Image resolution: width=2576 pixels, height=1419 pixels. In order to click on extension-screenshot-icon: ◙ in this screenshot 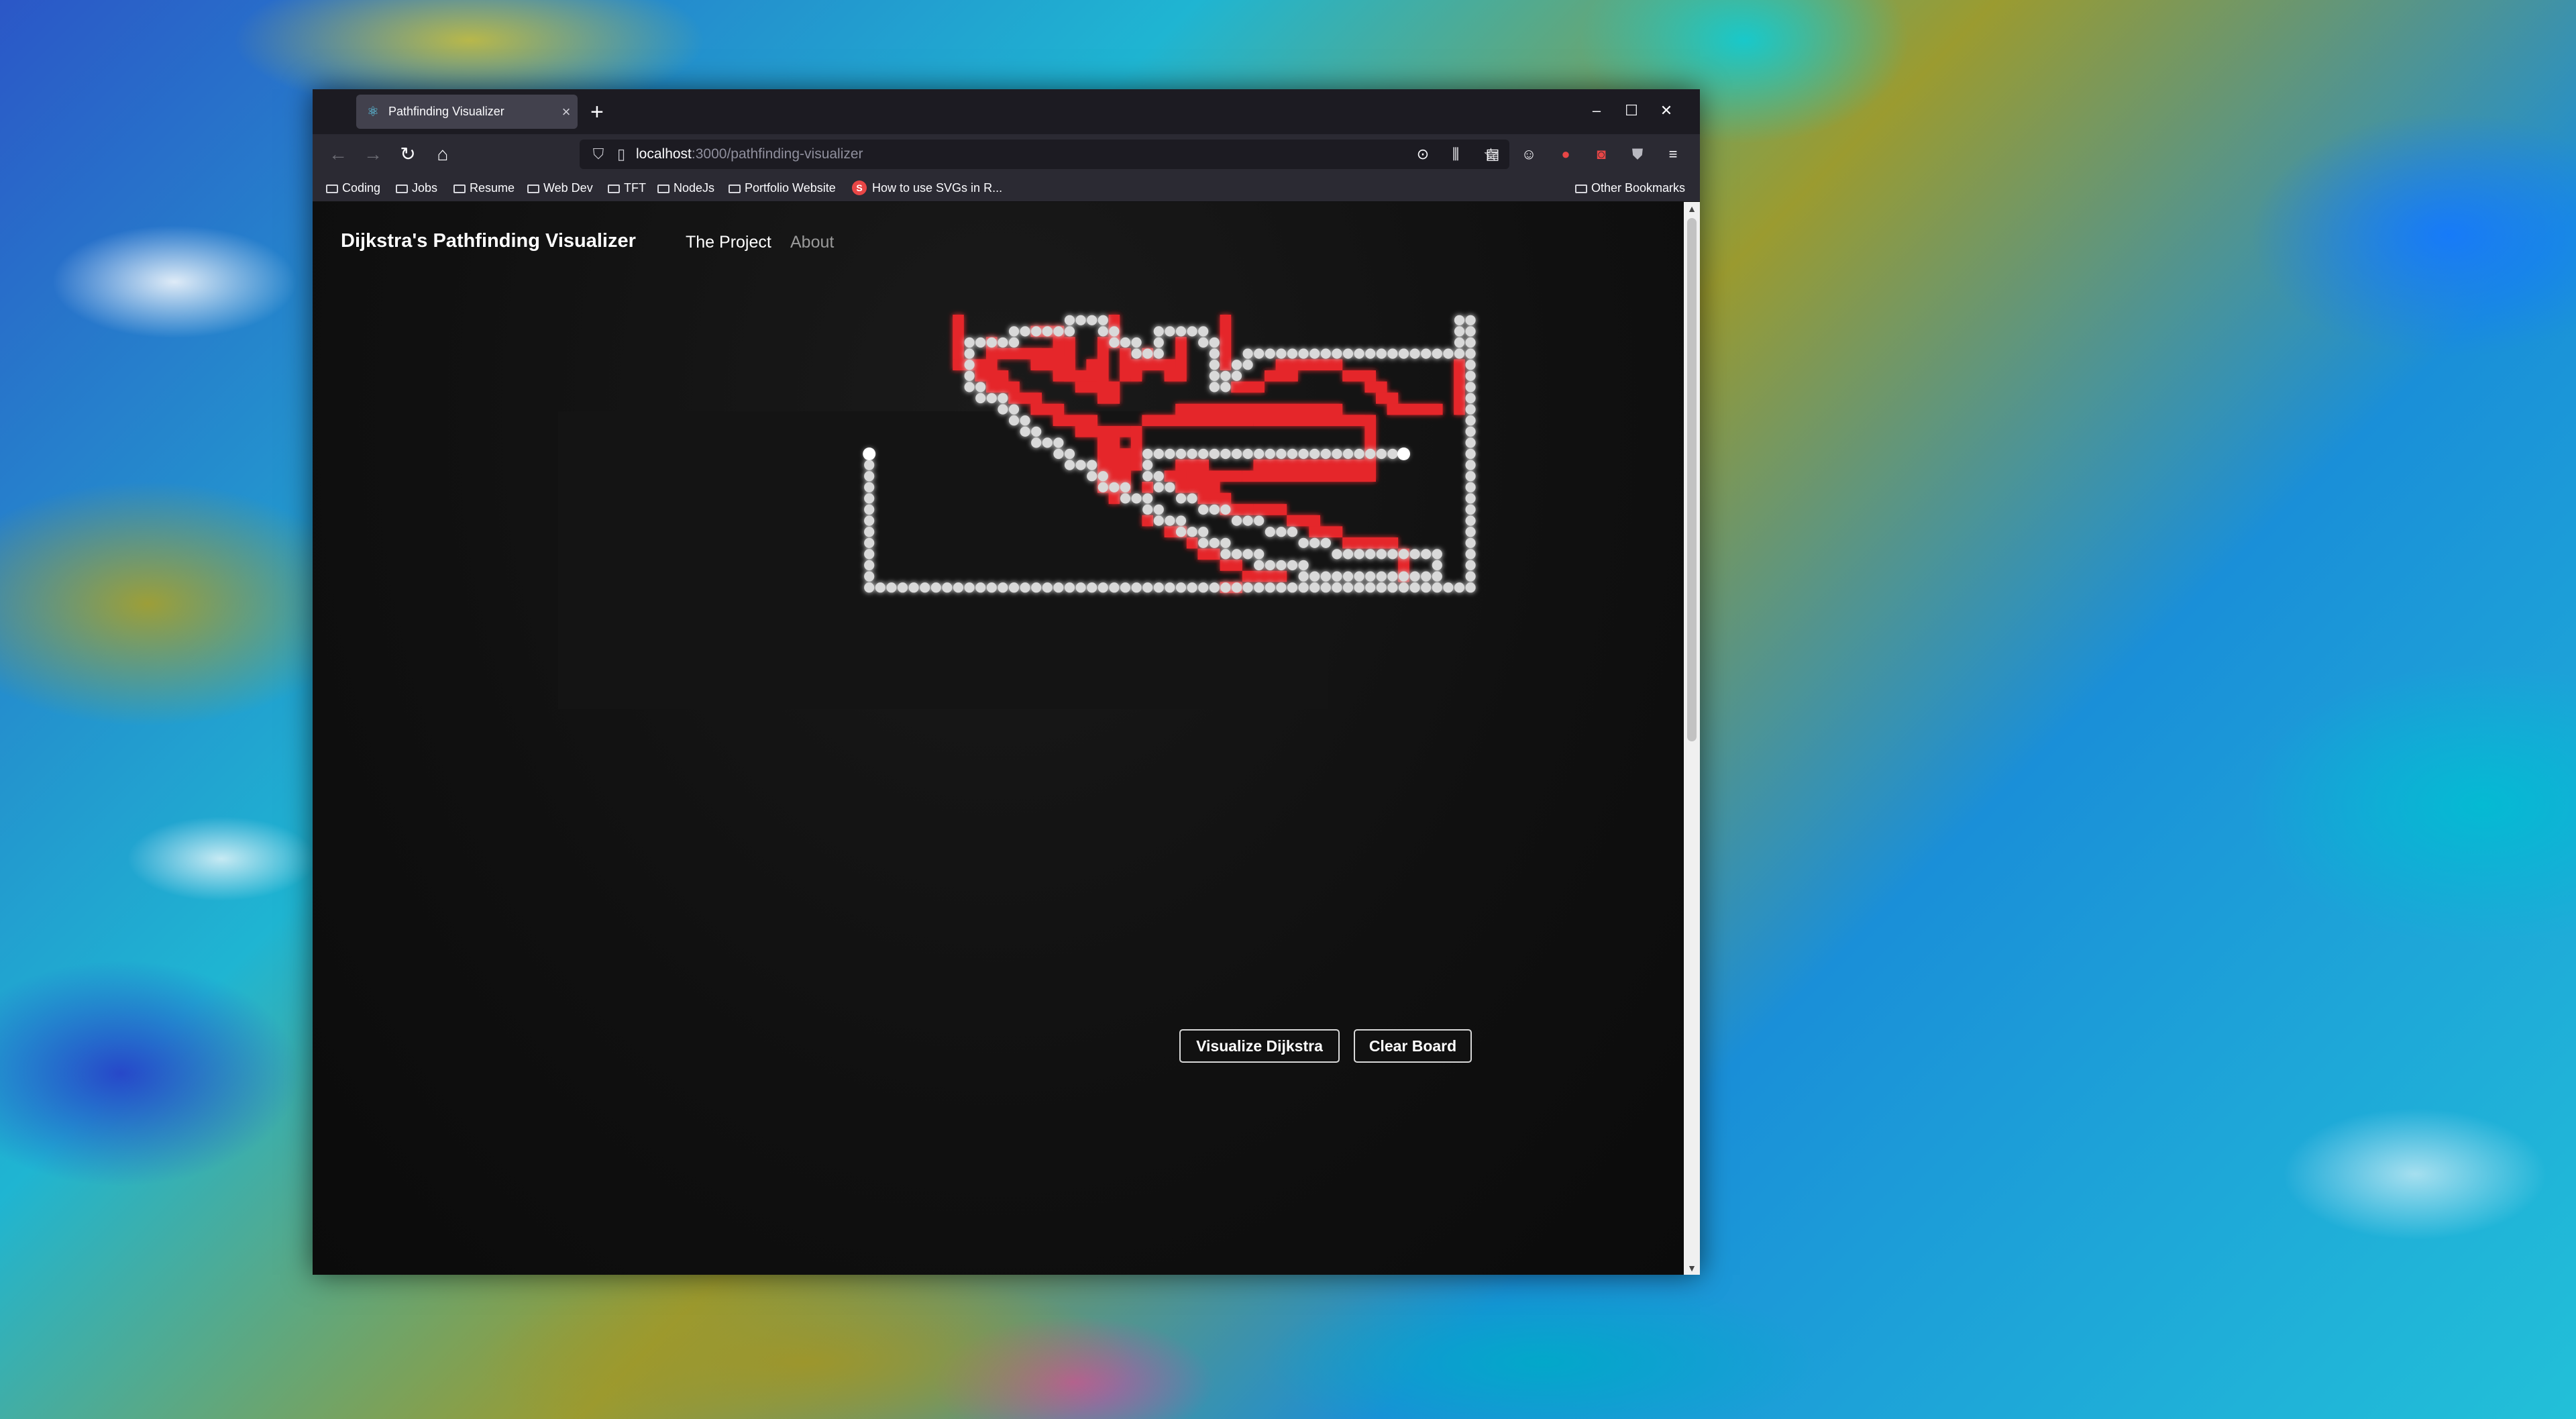, I will do `click(1601, 154)`.